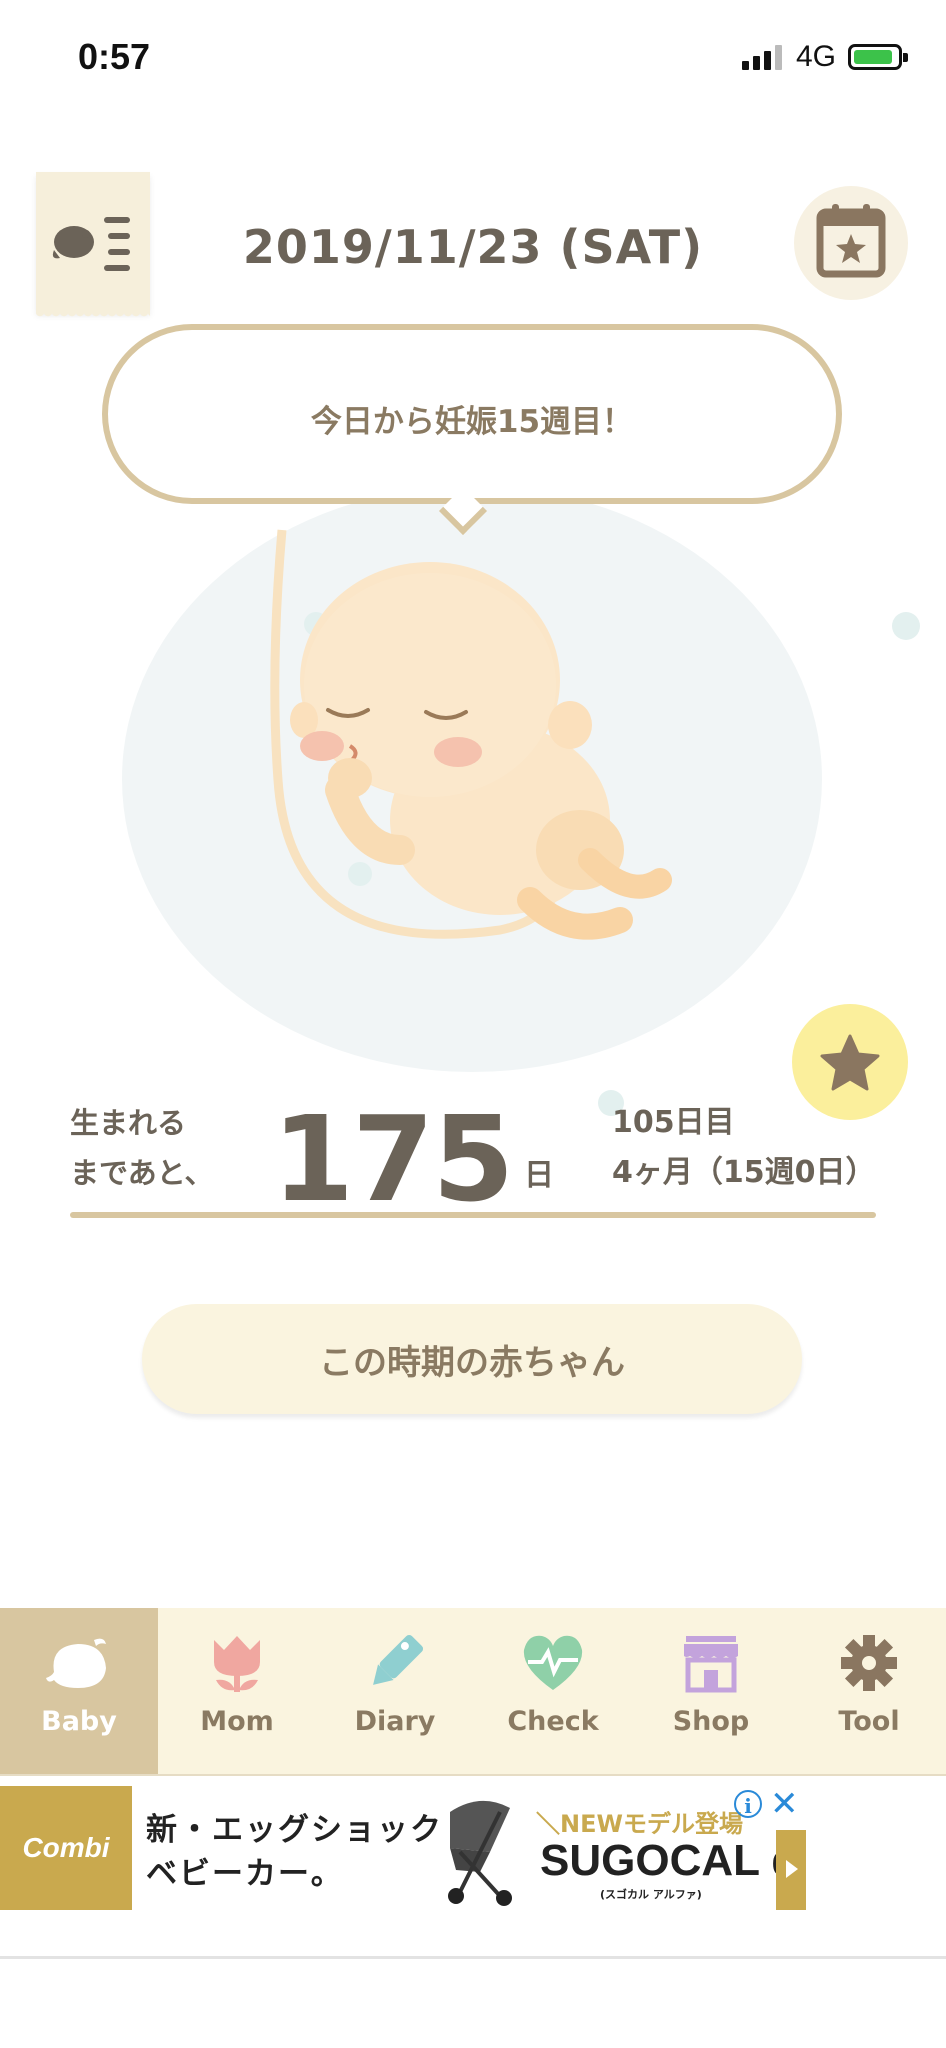 The image size is (946, 2048). I want to click on tab-label: Shop, so click(711, 1721).